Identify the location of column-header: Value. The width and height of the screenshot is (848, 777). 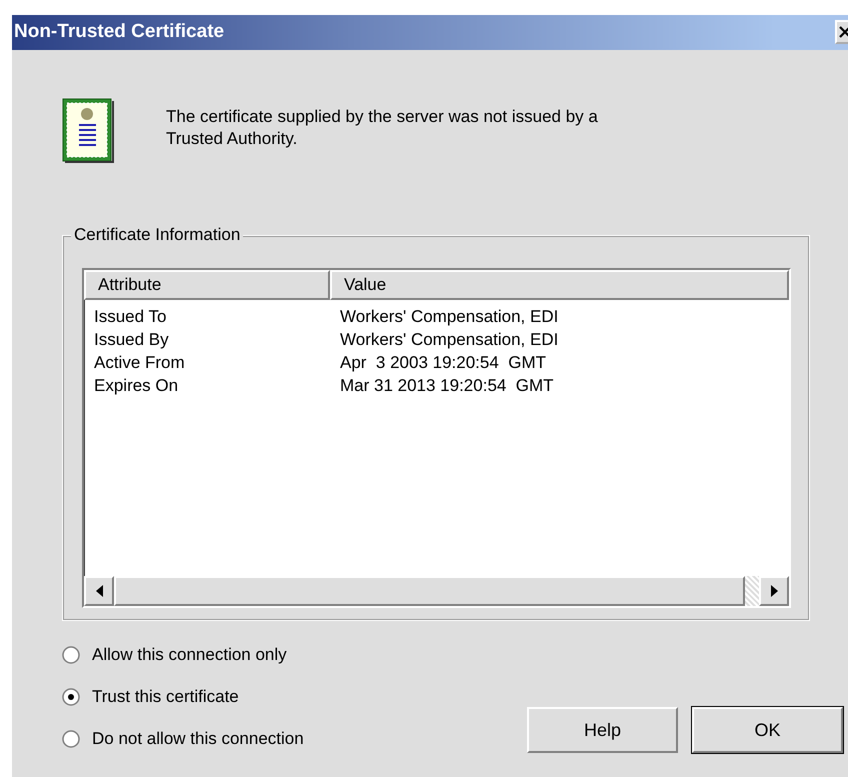
(559, 285).